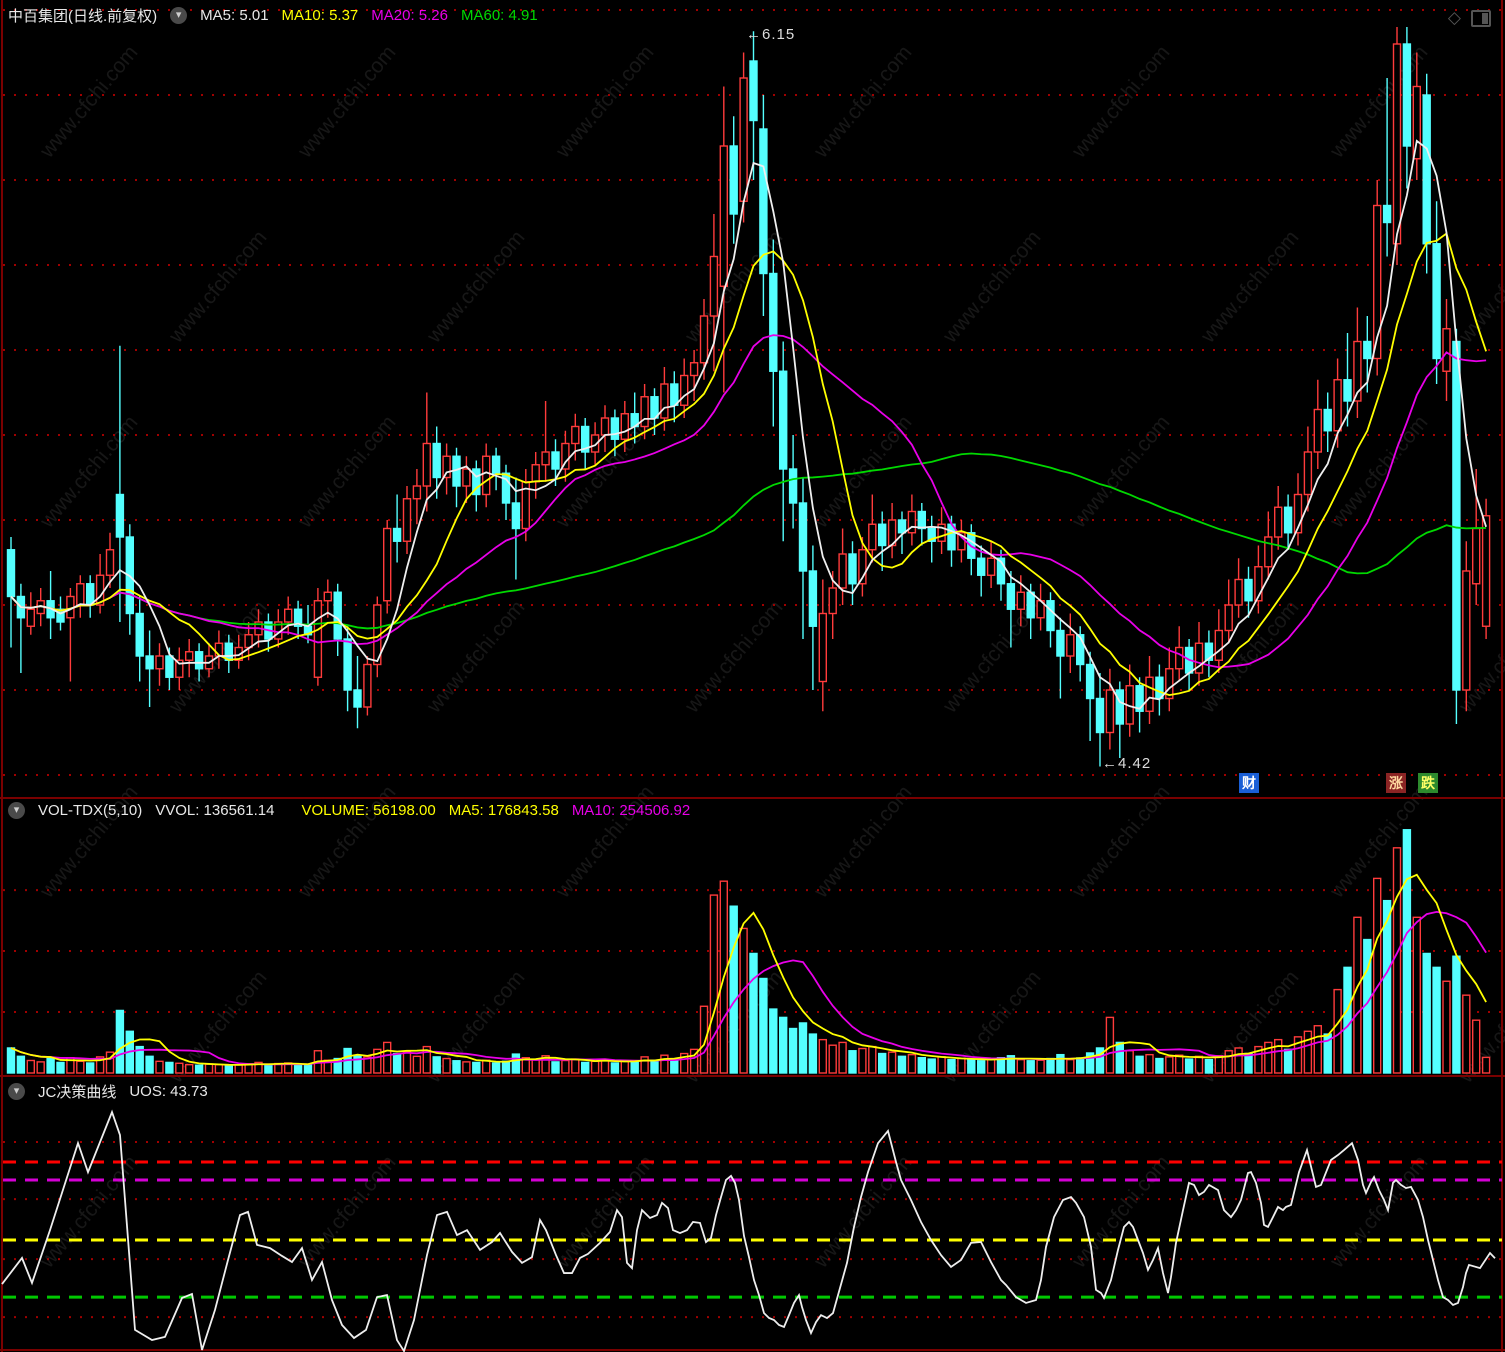 This screenshot has width=1505, height=1352. I want to click on ma60-label: MA60: 4.91, so click(499, 15).